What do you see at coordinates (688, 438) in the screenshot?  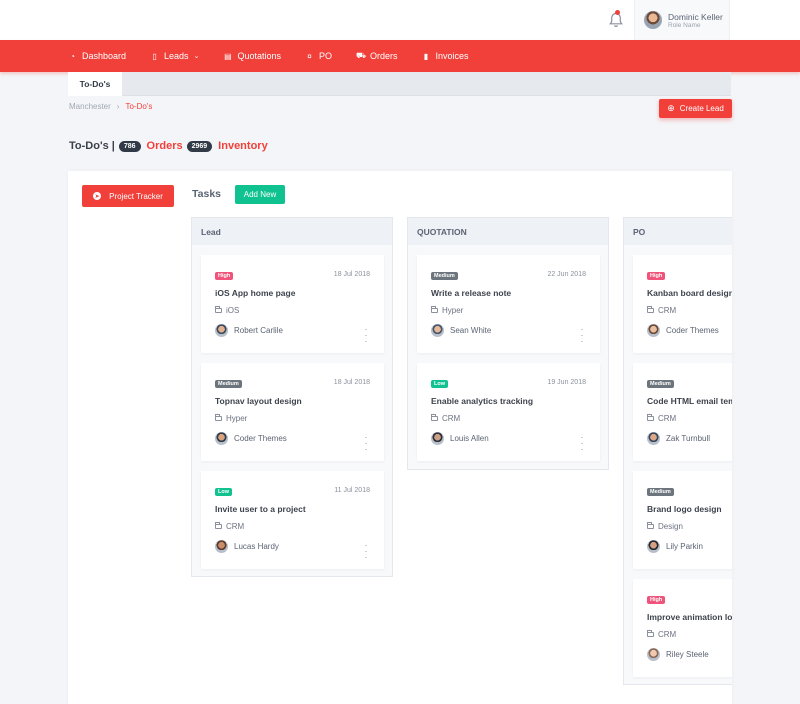 I see `task-assignee: Zak Turnbull` at bounding box center [688, 438].